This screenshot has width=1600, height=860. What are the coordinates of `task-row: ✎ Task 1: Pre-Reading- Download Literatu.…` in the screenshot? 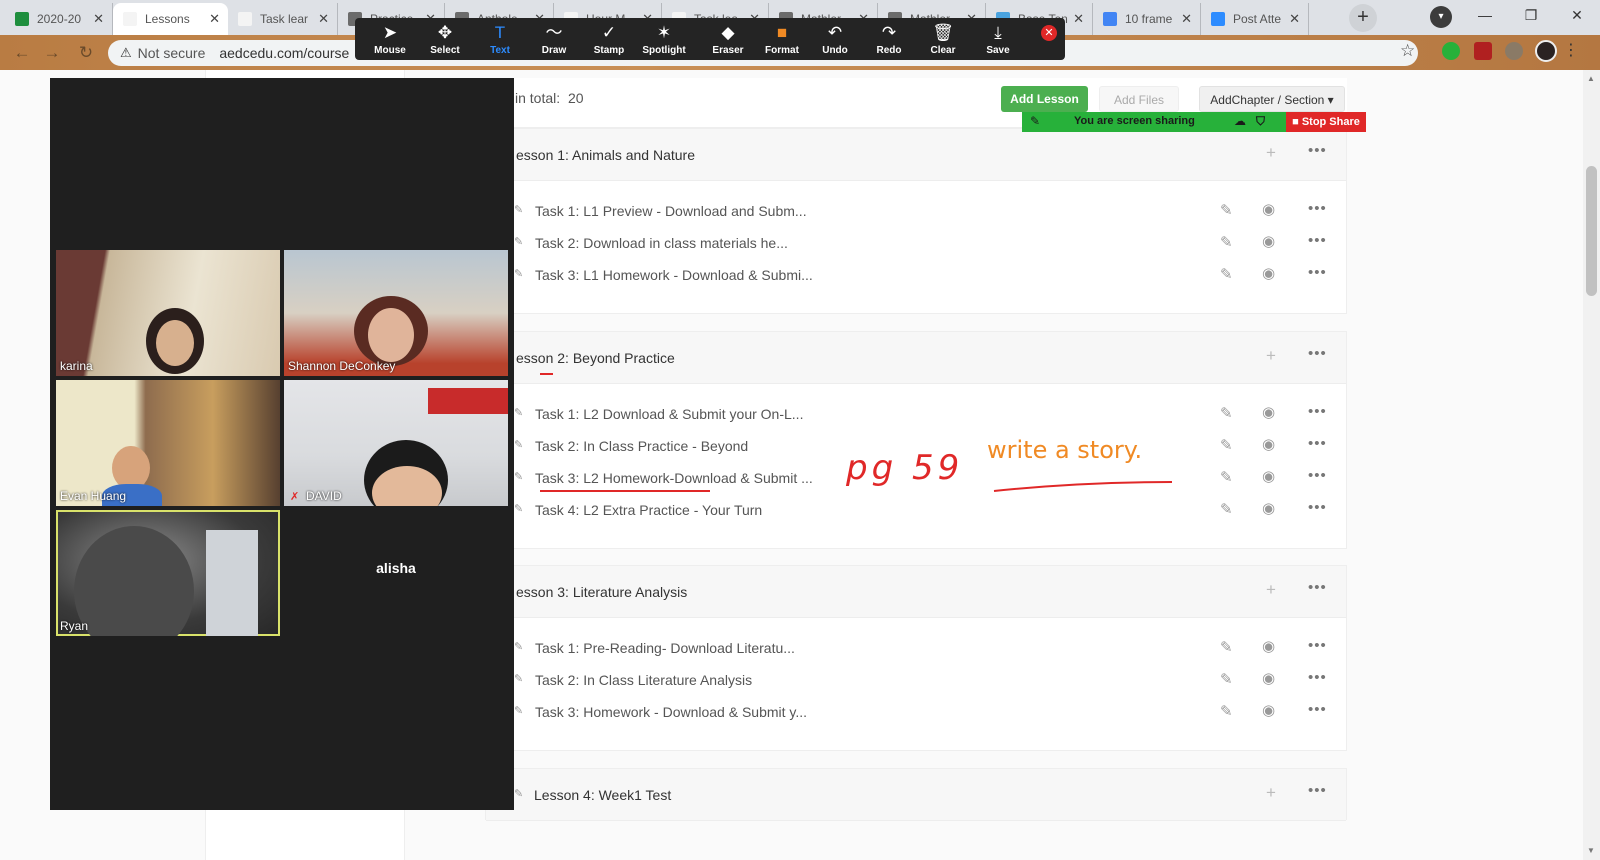 It's located at (916, 648).